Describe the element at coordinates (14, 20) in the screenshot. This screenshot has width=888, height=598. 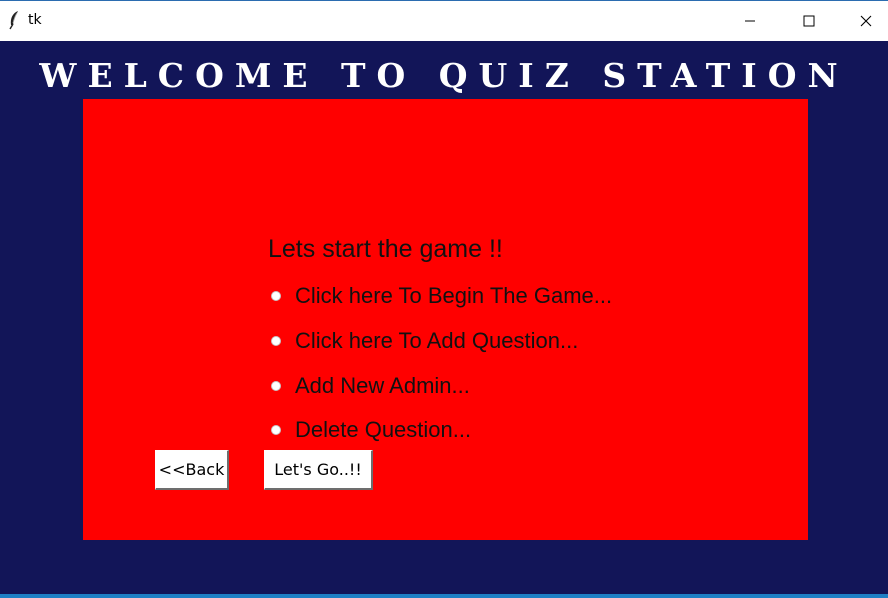
I see `feather-icon` at that location.